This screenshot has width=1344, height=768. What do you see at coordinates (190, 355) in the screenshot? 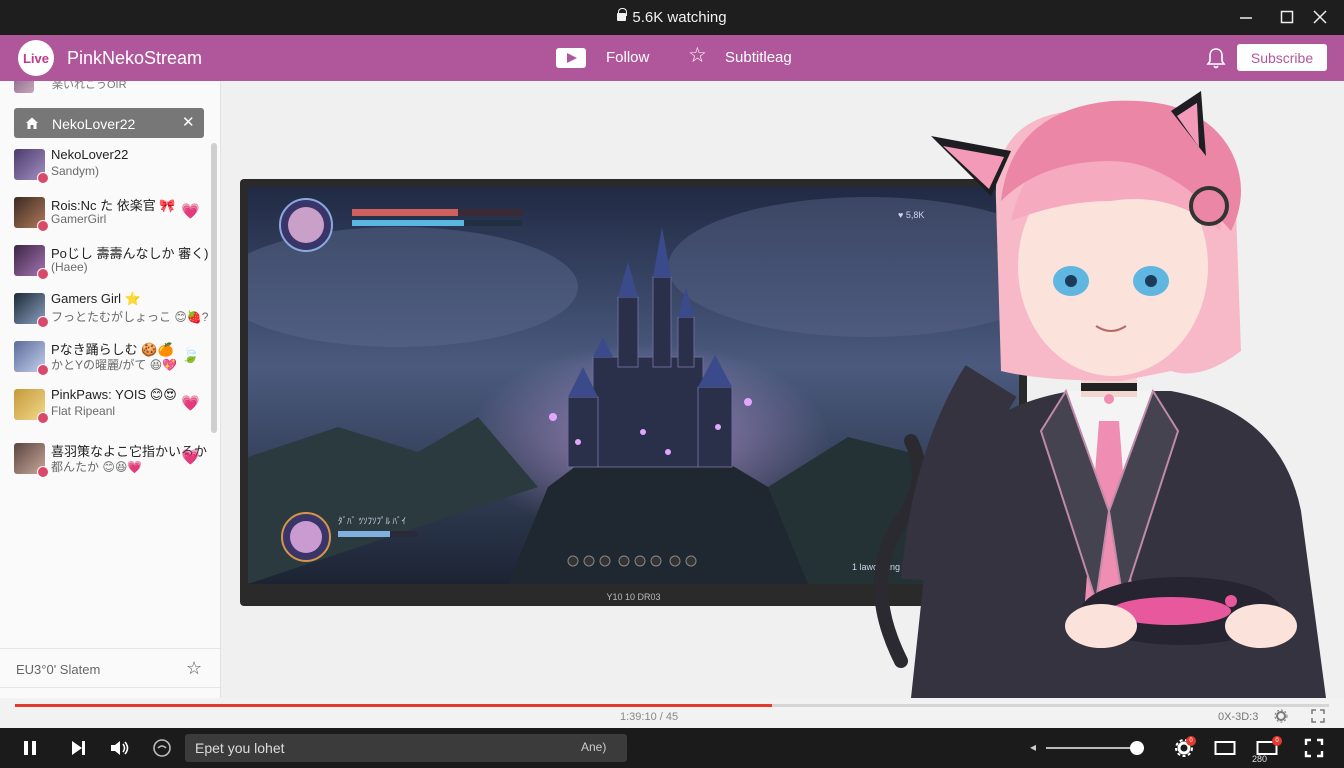
I see `leaf-icon: 🍃` at bounding box center [190, 355].